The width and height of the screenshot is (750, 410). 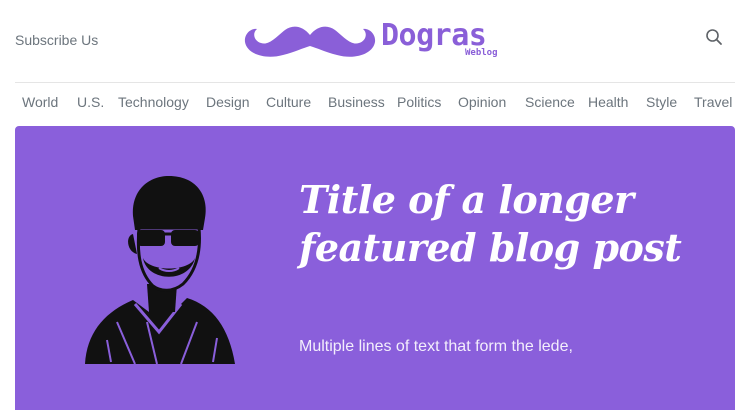 What do you see at coordinates (713, 102) in the screenshot?
I see `nav-item-travel: Travel` at bounding box center [713, 102].